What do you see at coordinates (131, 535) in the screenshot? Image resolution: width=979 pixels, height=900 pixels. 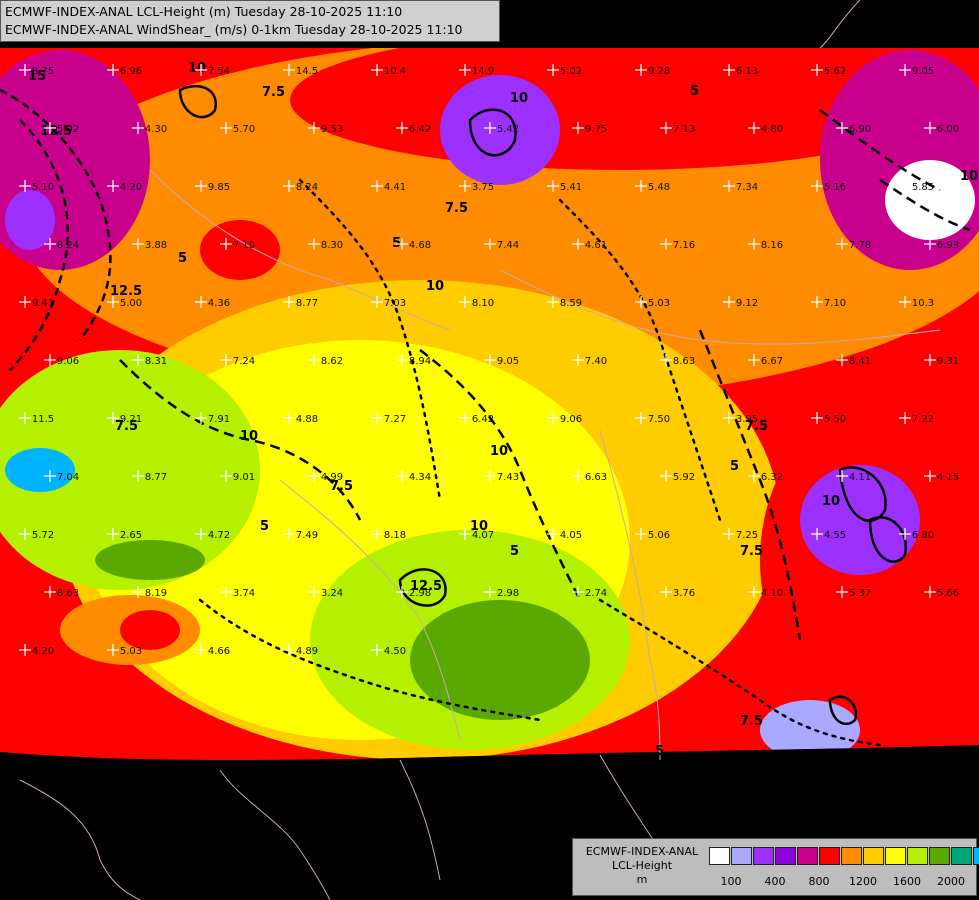 I see `station-value: 2.65` at bounding box center [131, 535].